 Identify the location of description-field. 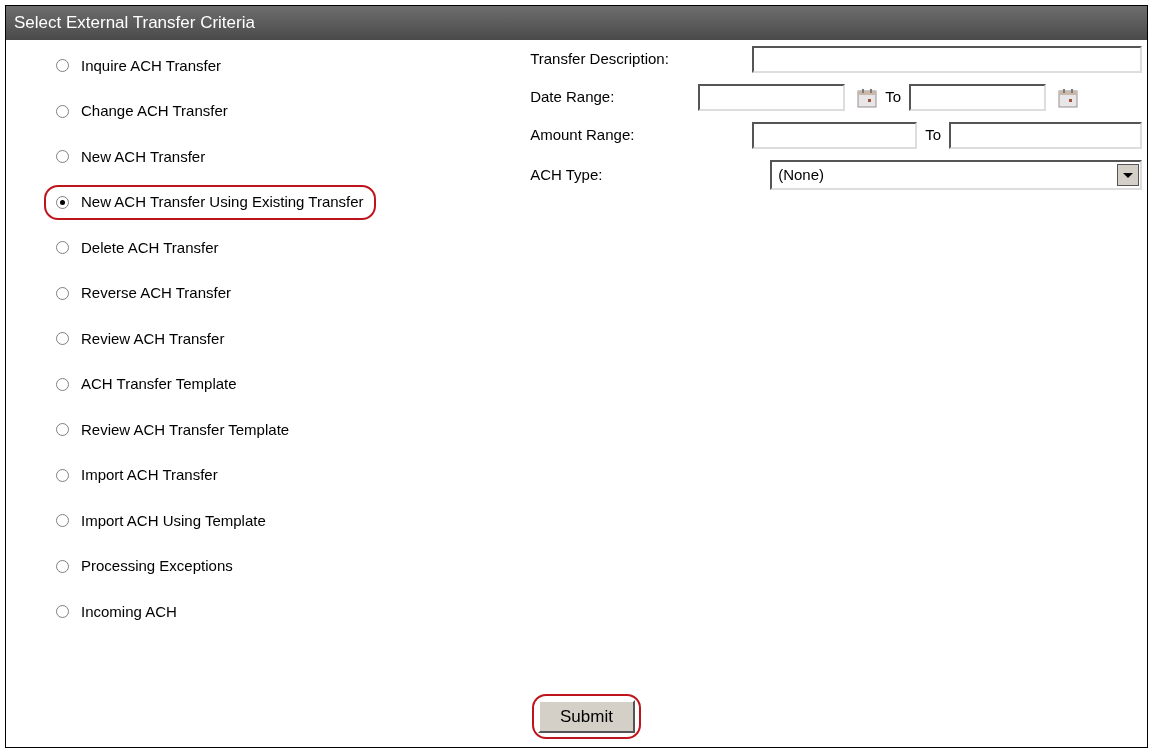
(947, 59).